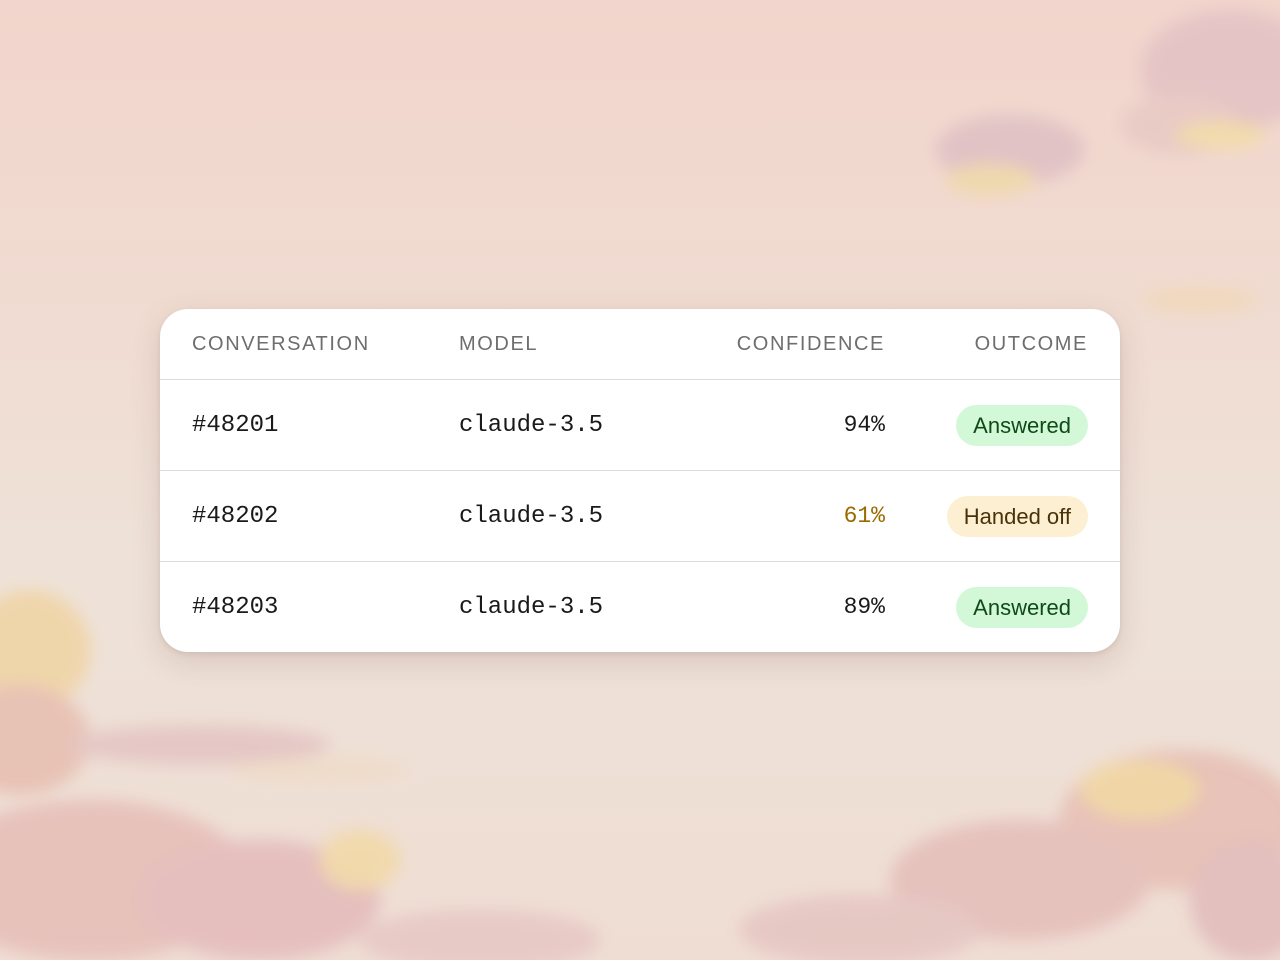 The width and height of the screenshot is (1280, 960). I want to click on conversation-id: #48202, so click(309, 516).